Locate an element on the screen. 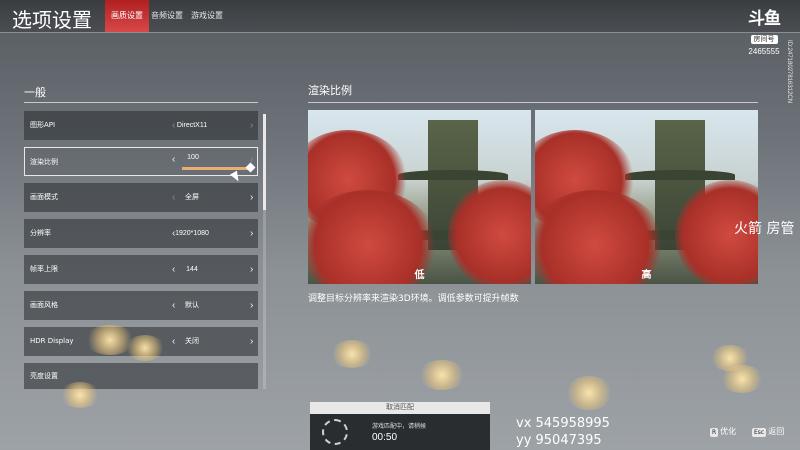  matchmaking-status: 游戏匹配中，请稍候 is located at coordinates (399, 427).